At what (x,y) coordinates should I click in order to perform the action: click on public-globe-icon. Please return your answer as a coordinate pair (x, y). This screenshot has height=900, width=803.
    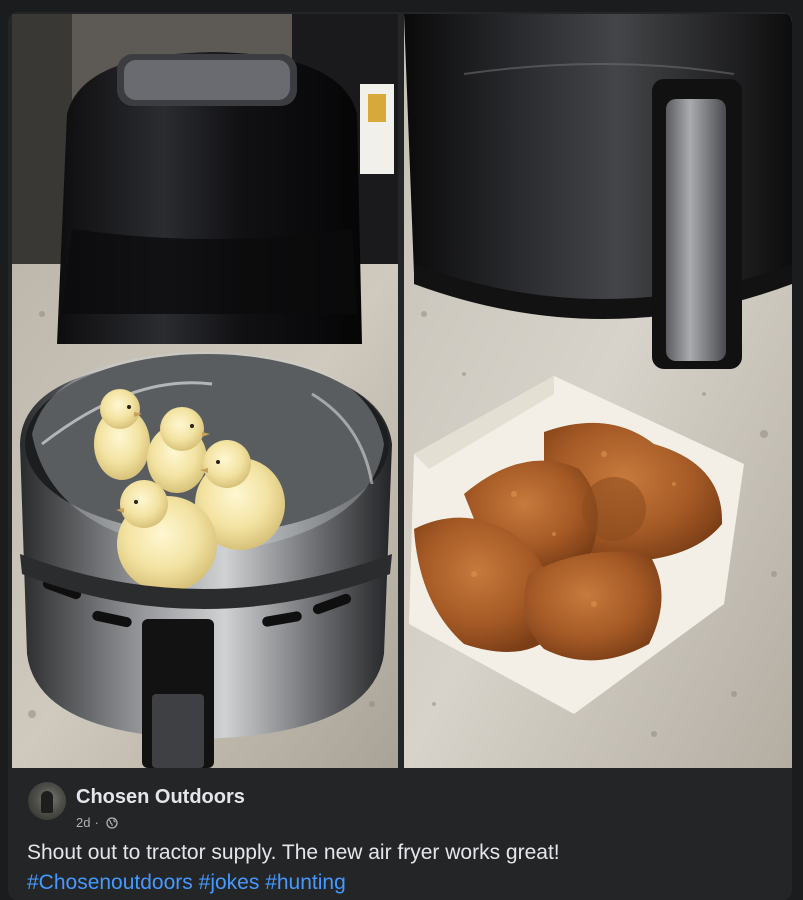
    Looking at the image, I should click on (112, 822).